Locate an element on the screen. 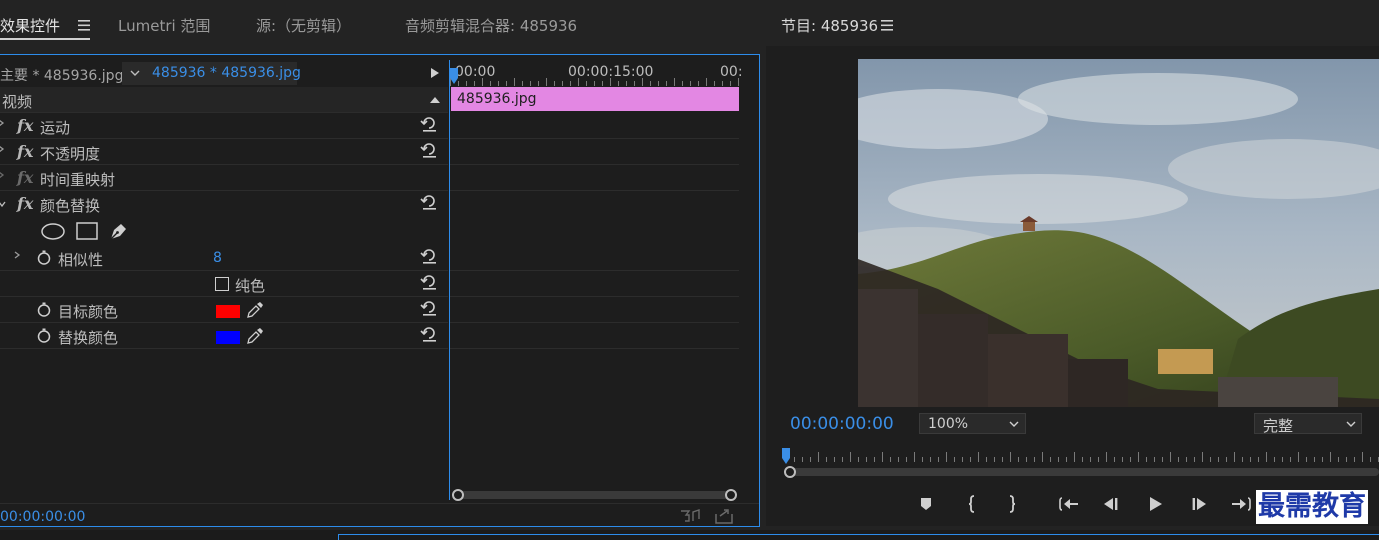  pen-mask-icon is located at coordinates (119, 231).